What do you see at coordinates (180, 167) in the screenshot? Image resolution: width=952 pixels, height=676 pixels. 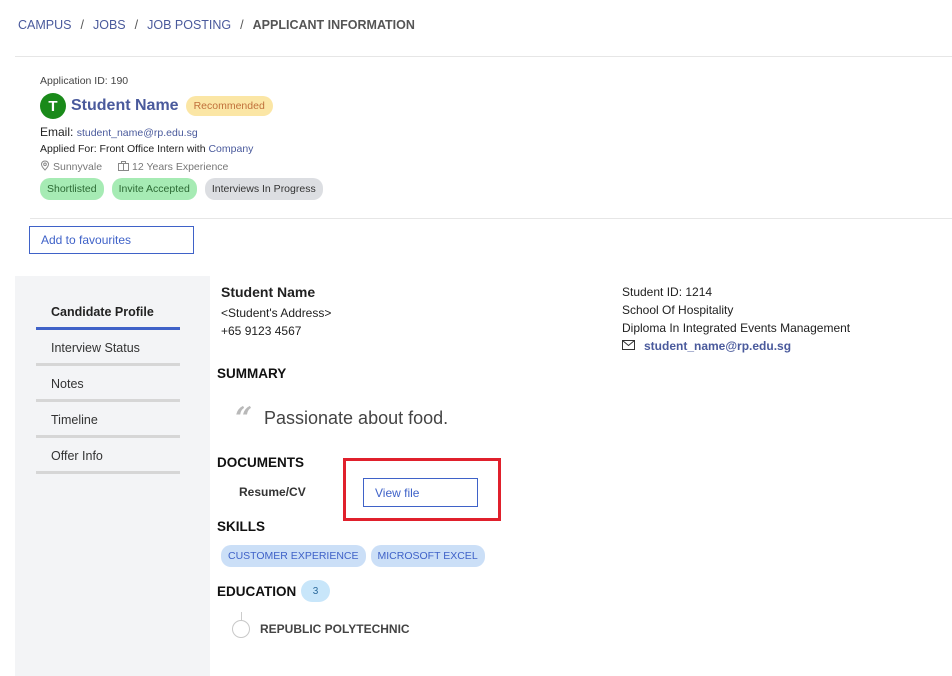 I see `experience-text: 12 Years Experience` at bounding box center [180, 167].